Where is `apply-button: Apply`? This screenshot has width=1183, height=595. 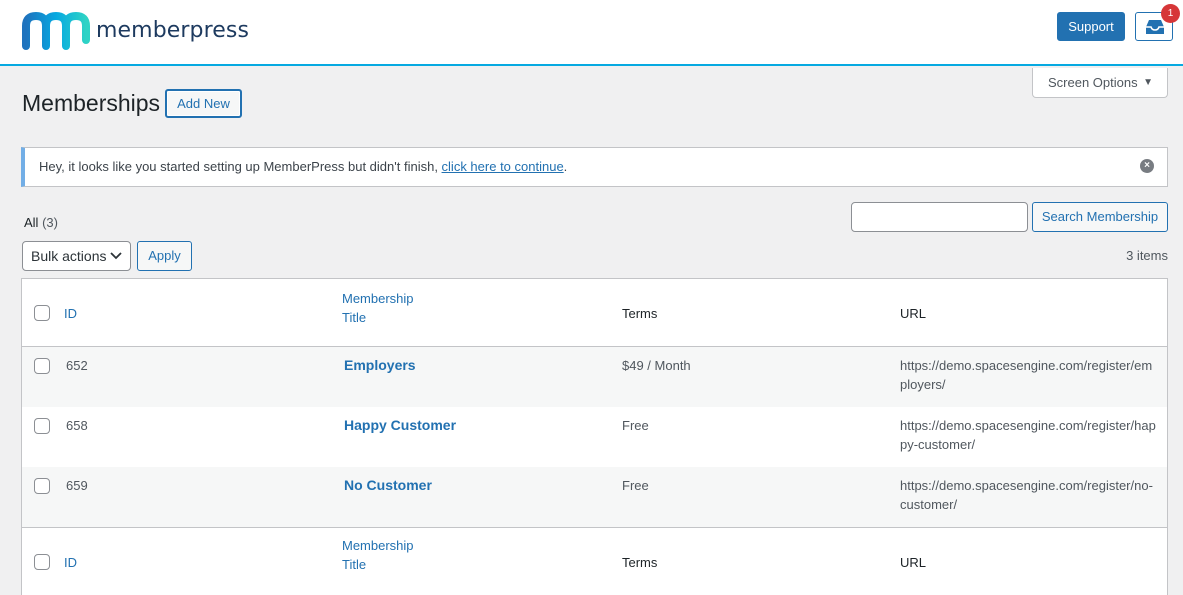
apply-button: Apply is located at coordinates (164, 256).